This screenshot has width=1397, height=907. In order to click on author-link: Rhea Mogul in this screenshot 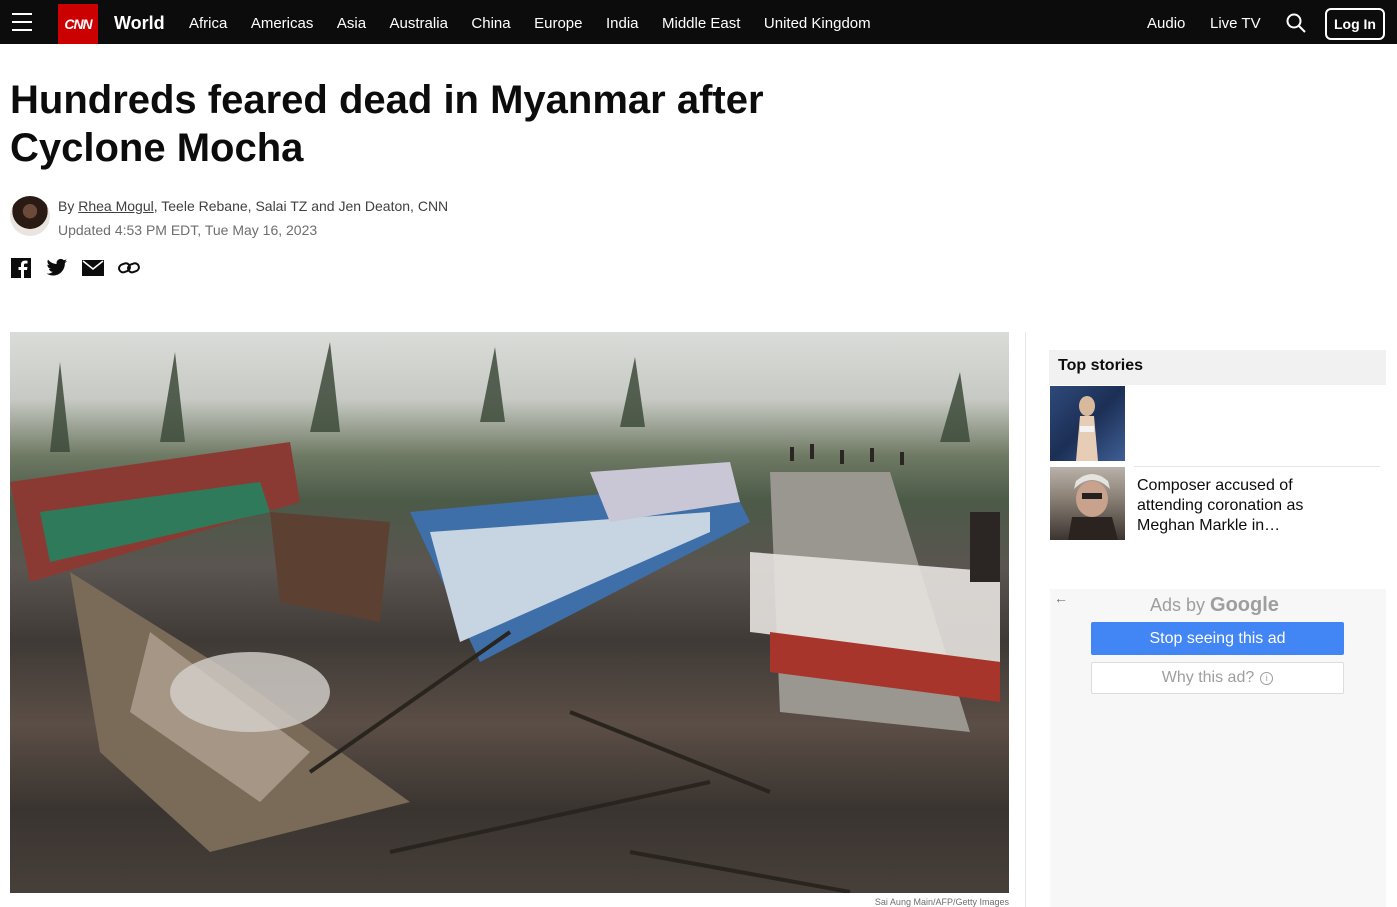, I will do `click(116, 206)`.